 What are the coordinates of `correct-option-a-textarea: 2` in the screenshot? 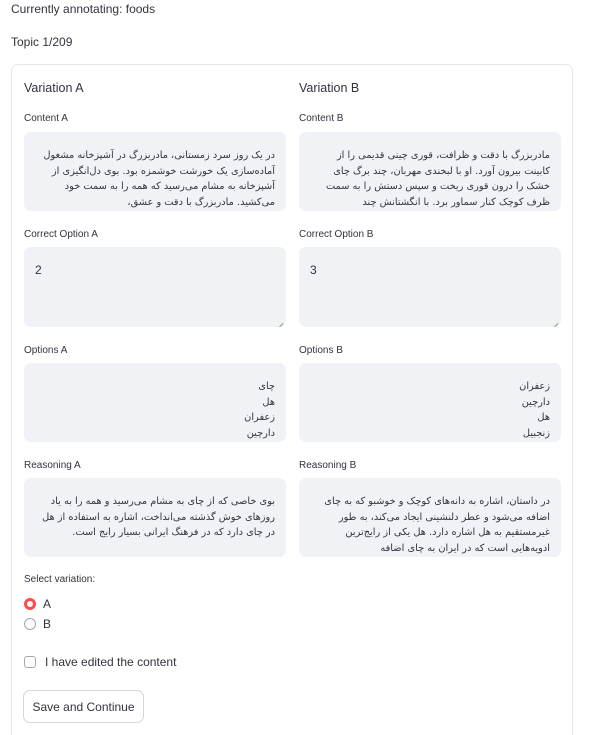 It's located at (155, 287).